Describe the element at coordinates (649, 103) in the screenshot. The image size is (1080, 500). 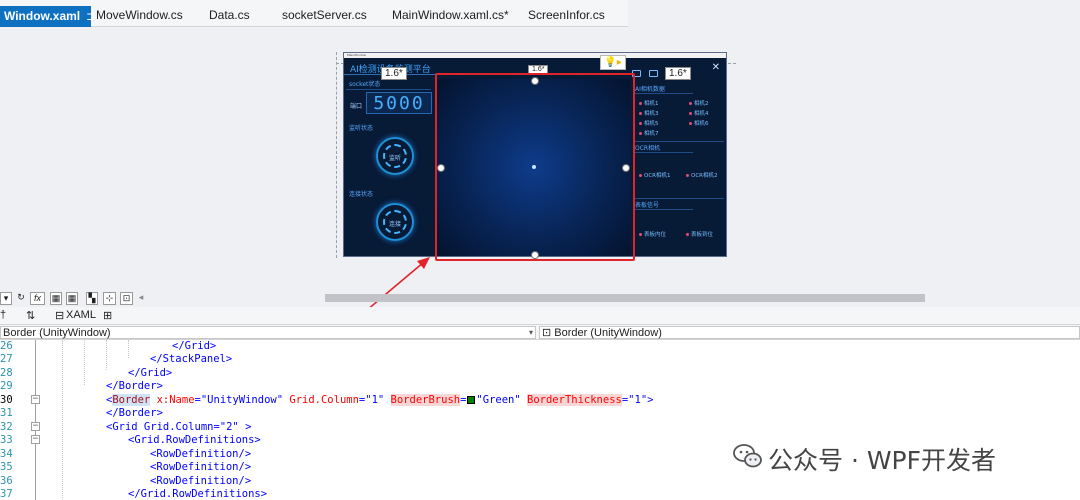
I see `camera-item: 相机1` at that location.